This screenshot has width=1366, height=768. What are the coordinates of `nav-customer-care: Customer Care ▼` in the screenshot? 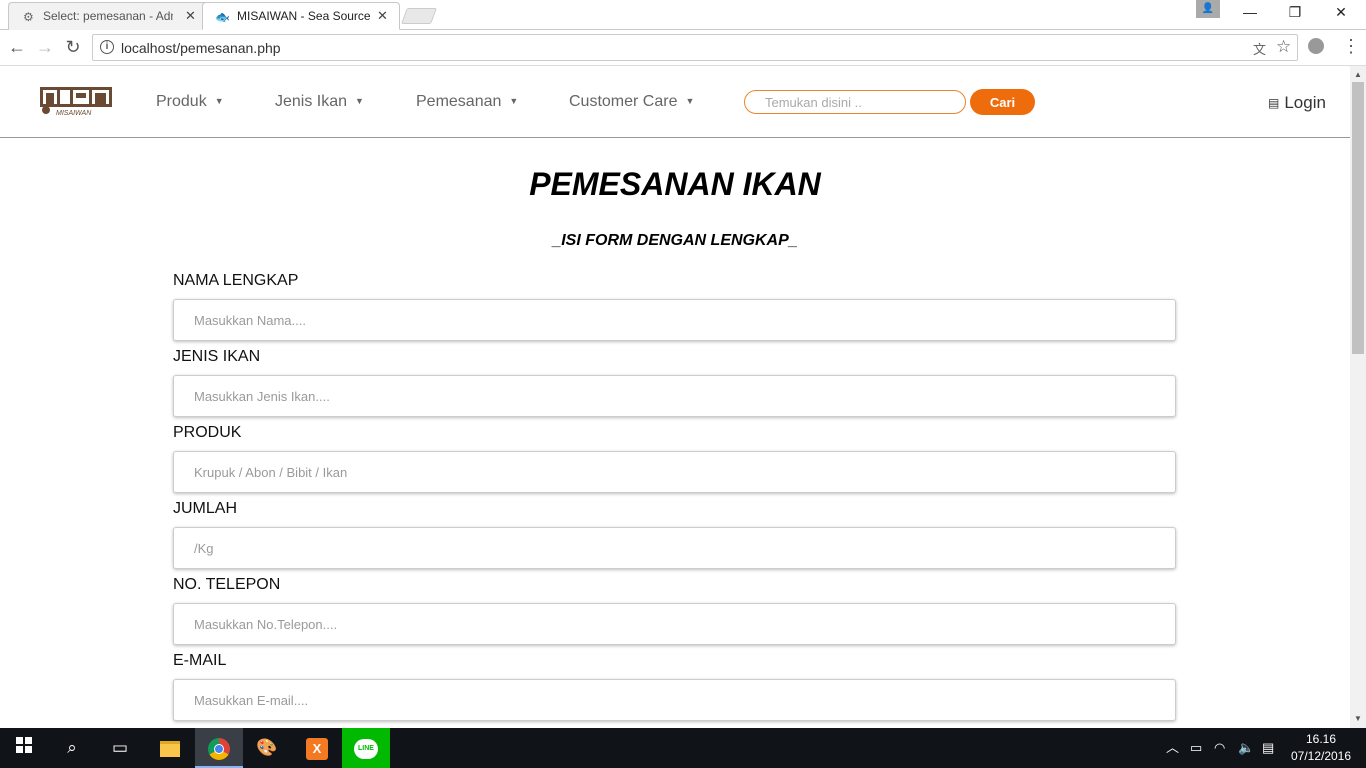 It's located at (631, 102).